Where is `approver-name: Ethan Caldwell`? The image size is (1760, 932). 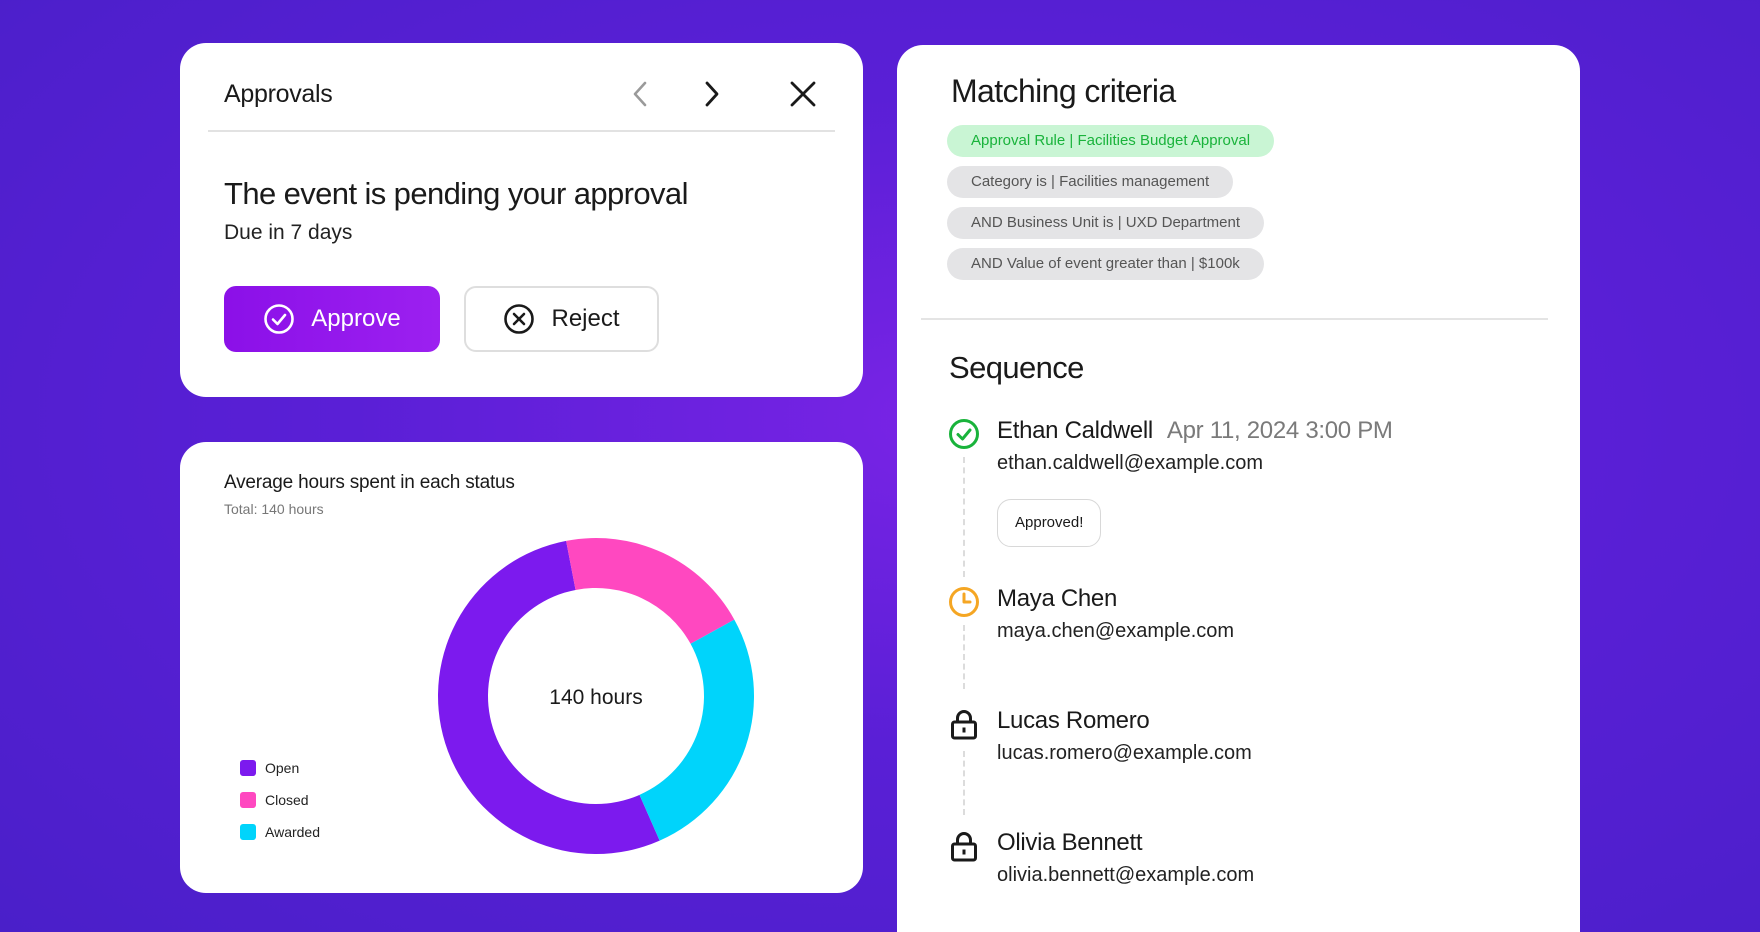
approver-name: Ethan Caldwell is located at coordinates (1075, 430).